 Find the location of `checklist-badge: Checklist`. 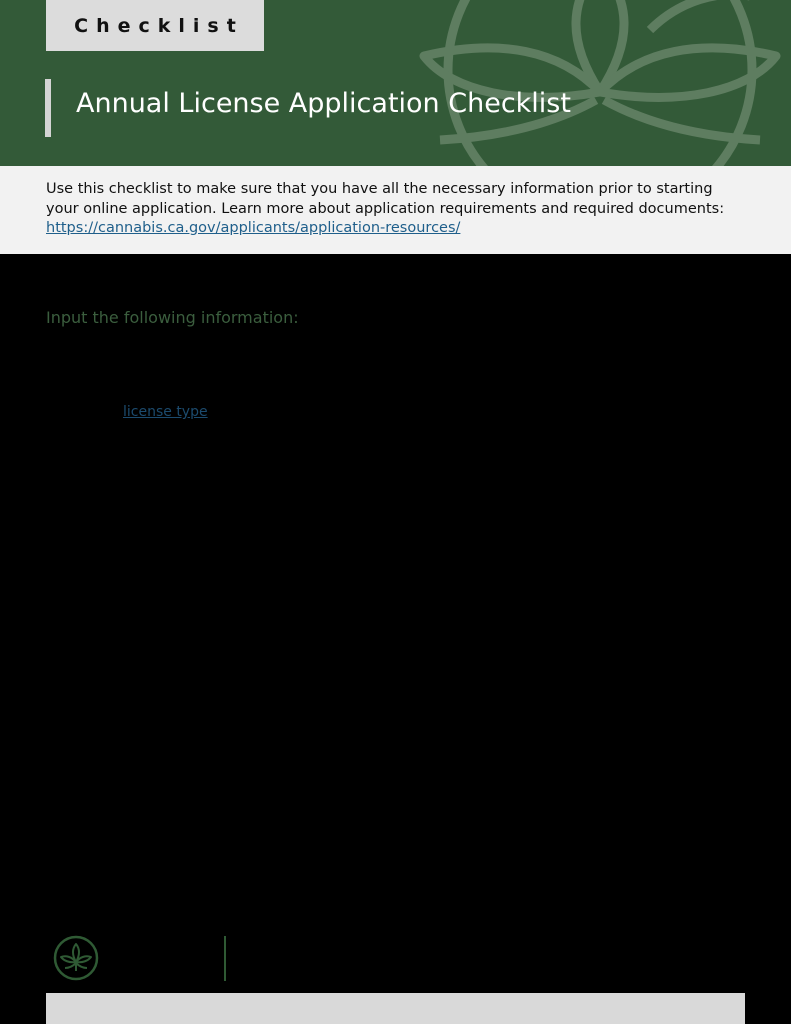

checklist-badge: Checklist is located at coordinates (155, 25).